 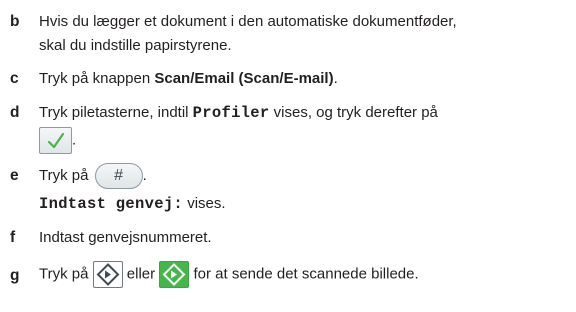 What do you see at coordinates (97, 78) in the screenshot?
I see `step-text-prefix: Tryk på knappen` at bounding box center [97, 78].